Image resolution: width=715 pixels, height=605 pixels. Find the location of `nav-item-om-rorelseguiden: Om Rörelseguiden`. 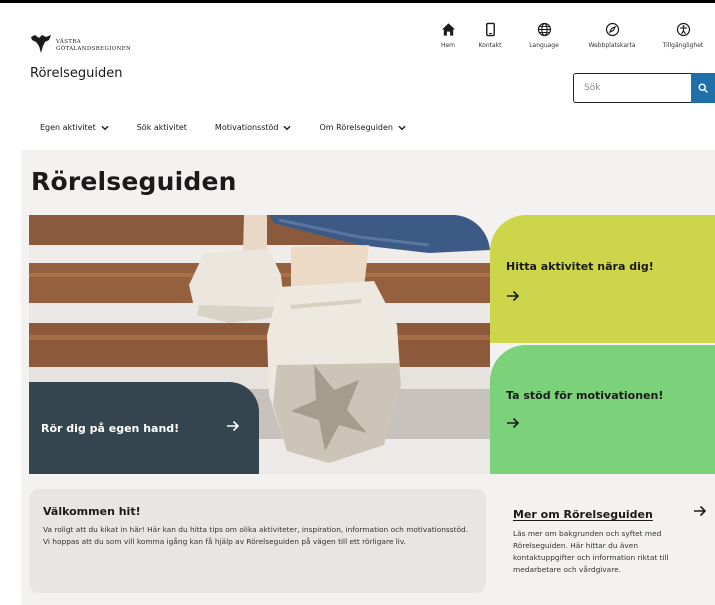

nav-item-om-rorelseguiden: Om Rörelseguiden is located at coordinates (362, 127).